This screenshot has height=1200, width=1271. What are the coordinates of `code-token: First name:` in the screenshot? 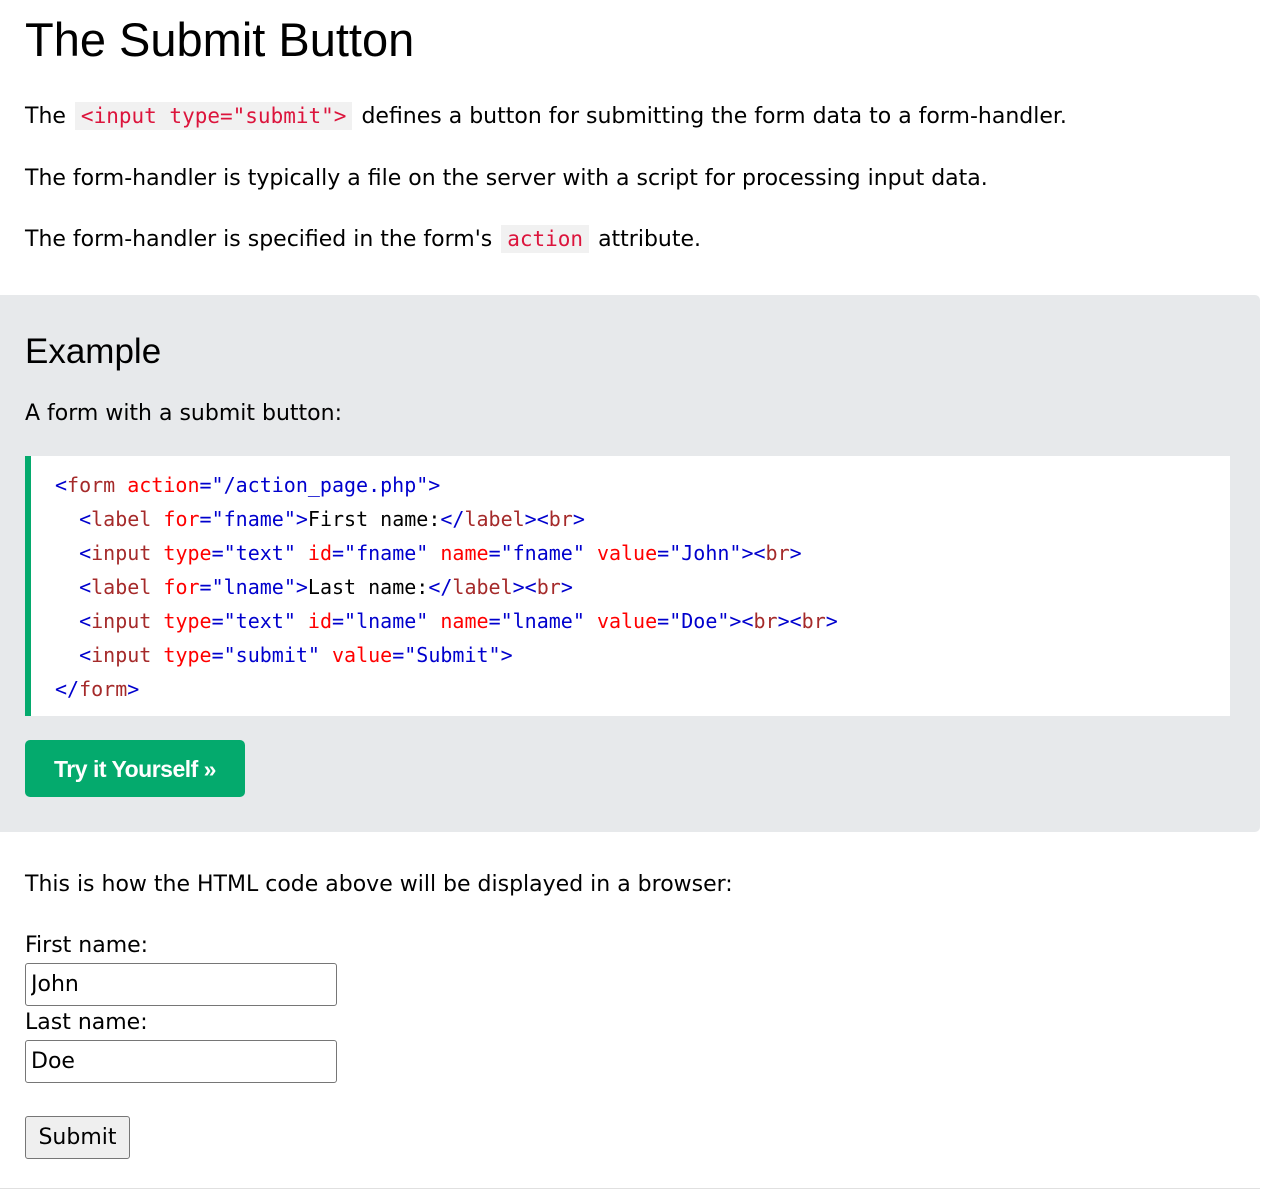 It's located at (374, 519).